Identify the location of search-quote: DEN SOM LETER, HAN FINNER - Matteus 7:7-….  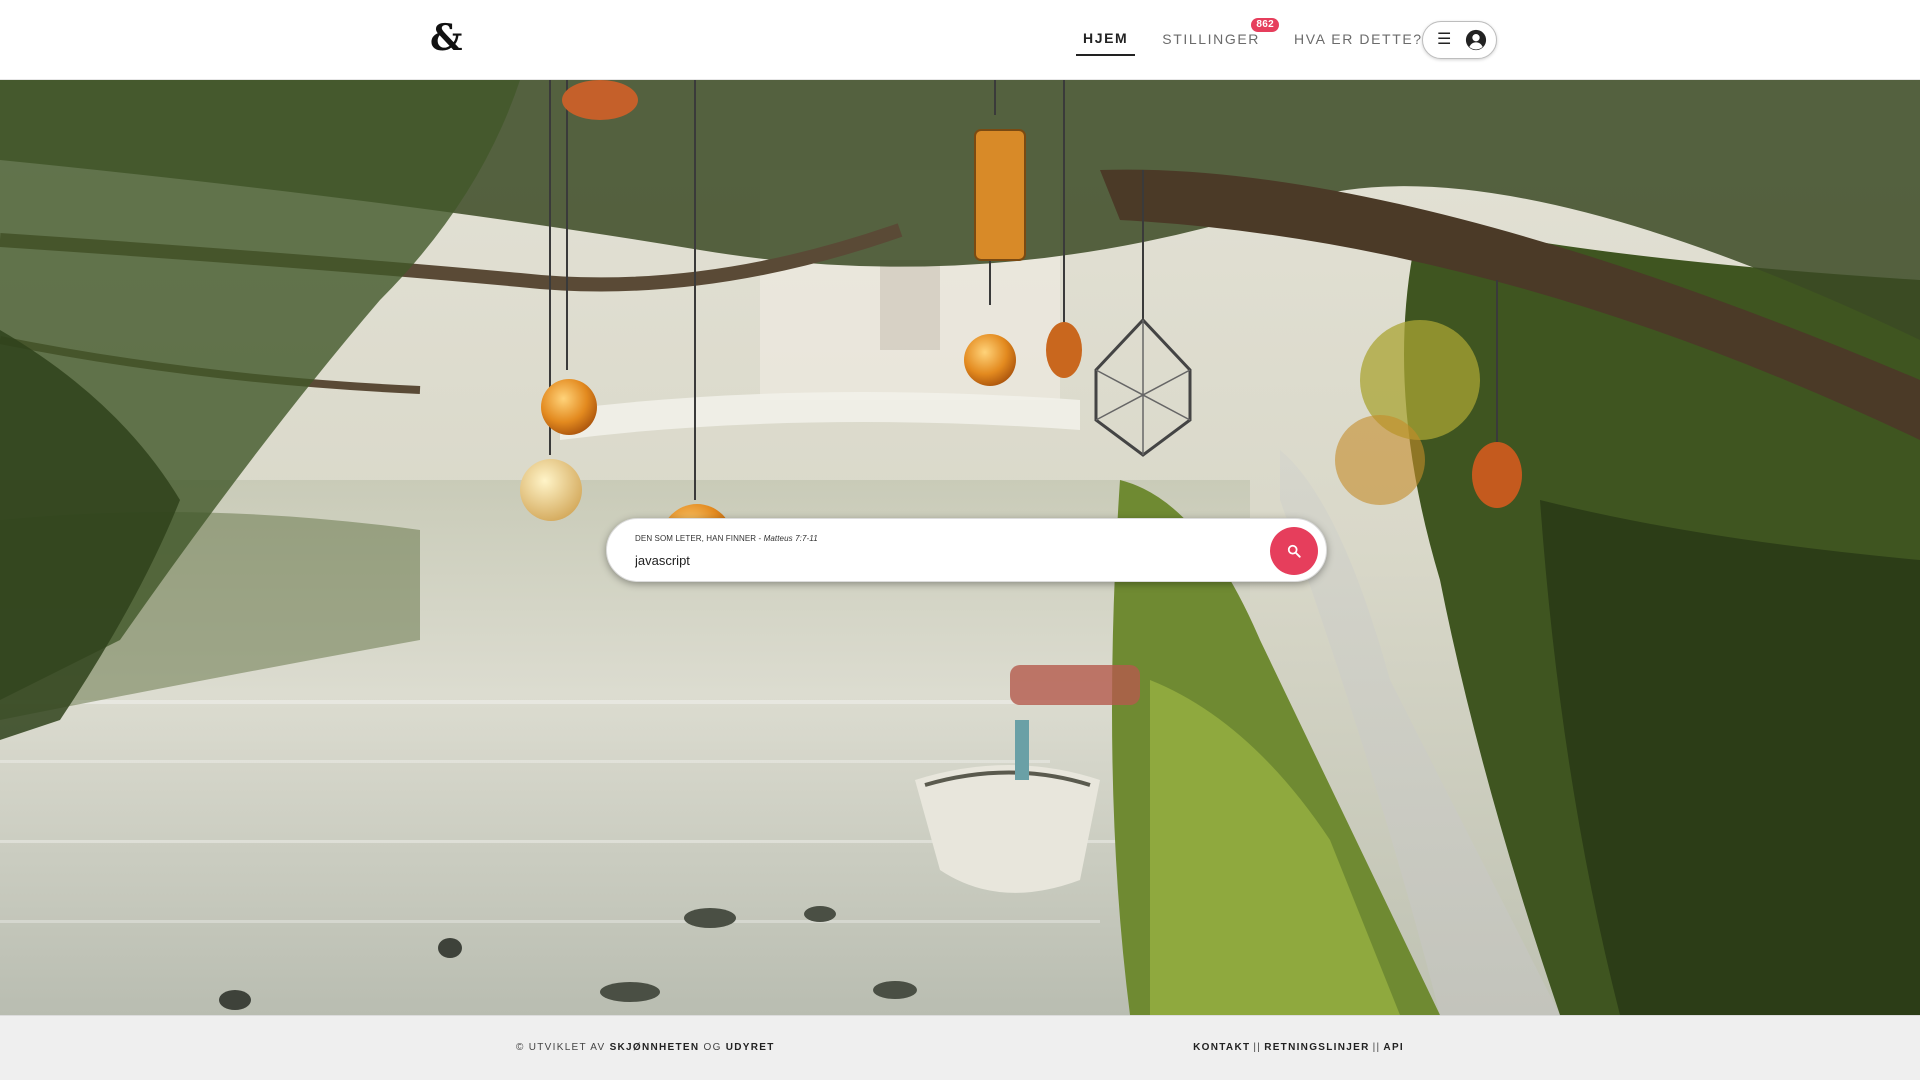
(726, 538).